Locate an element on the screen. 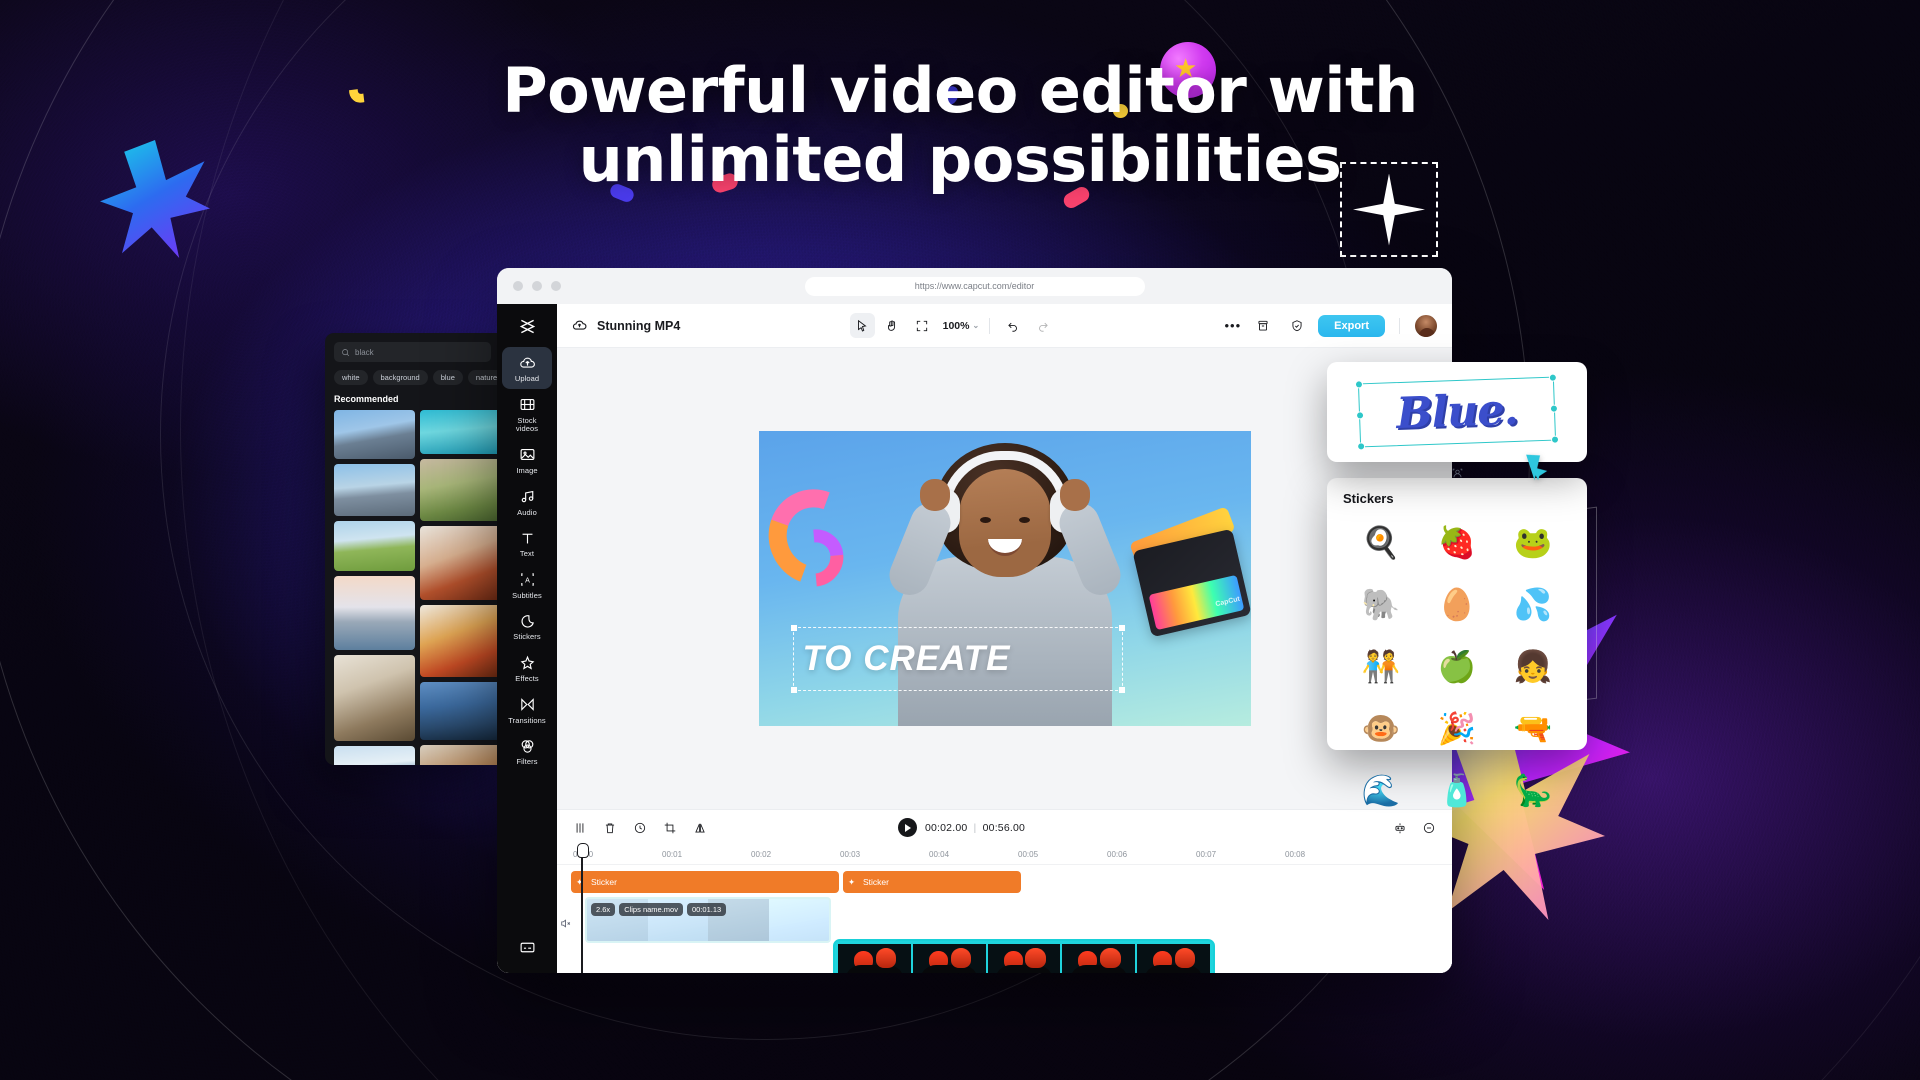  archive-box-icon is located at coordinates (1262, 325).